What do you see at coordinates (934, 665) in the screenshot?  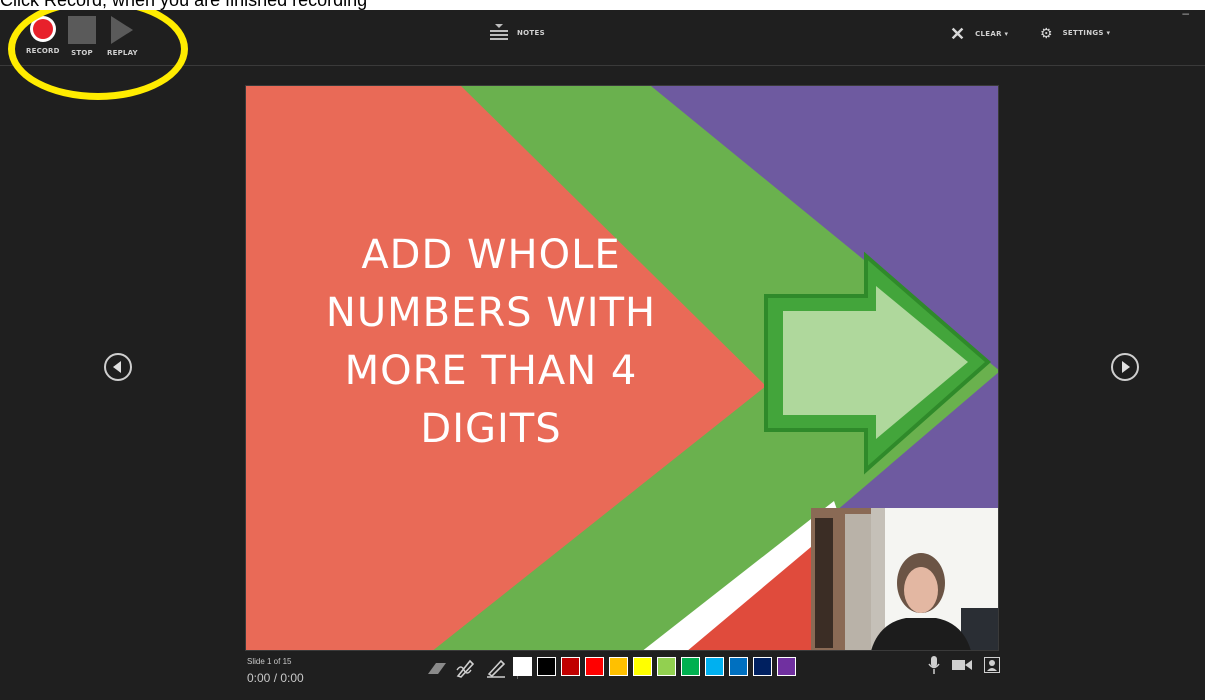 I see `microphone-icon` at bounding box center [934, 665].